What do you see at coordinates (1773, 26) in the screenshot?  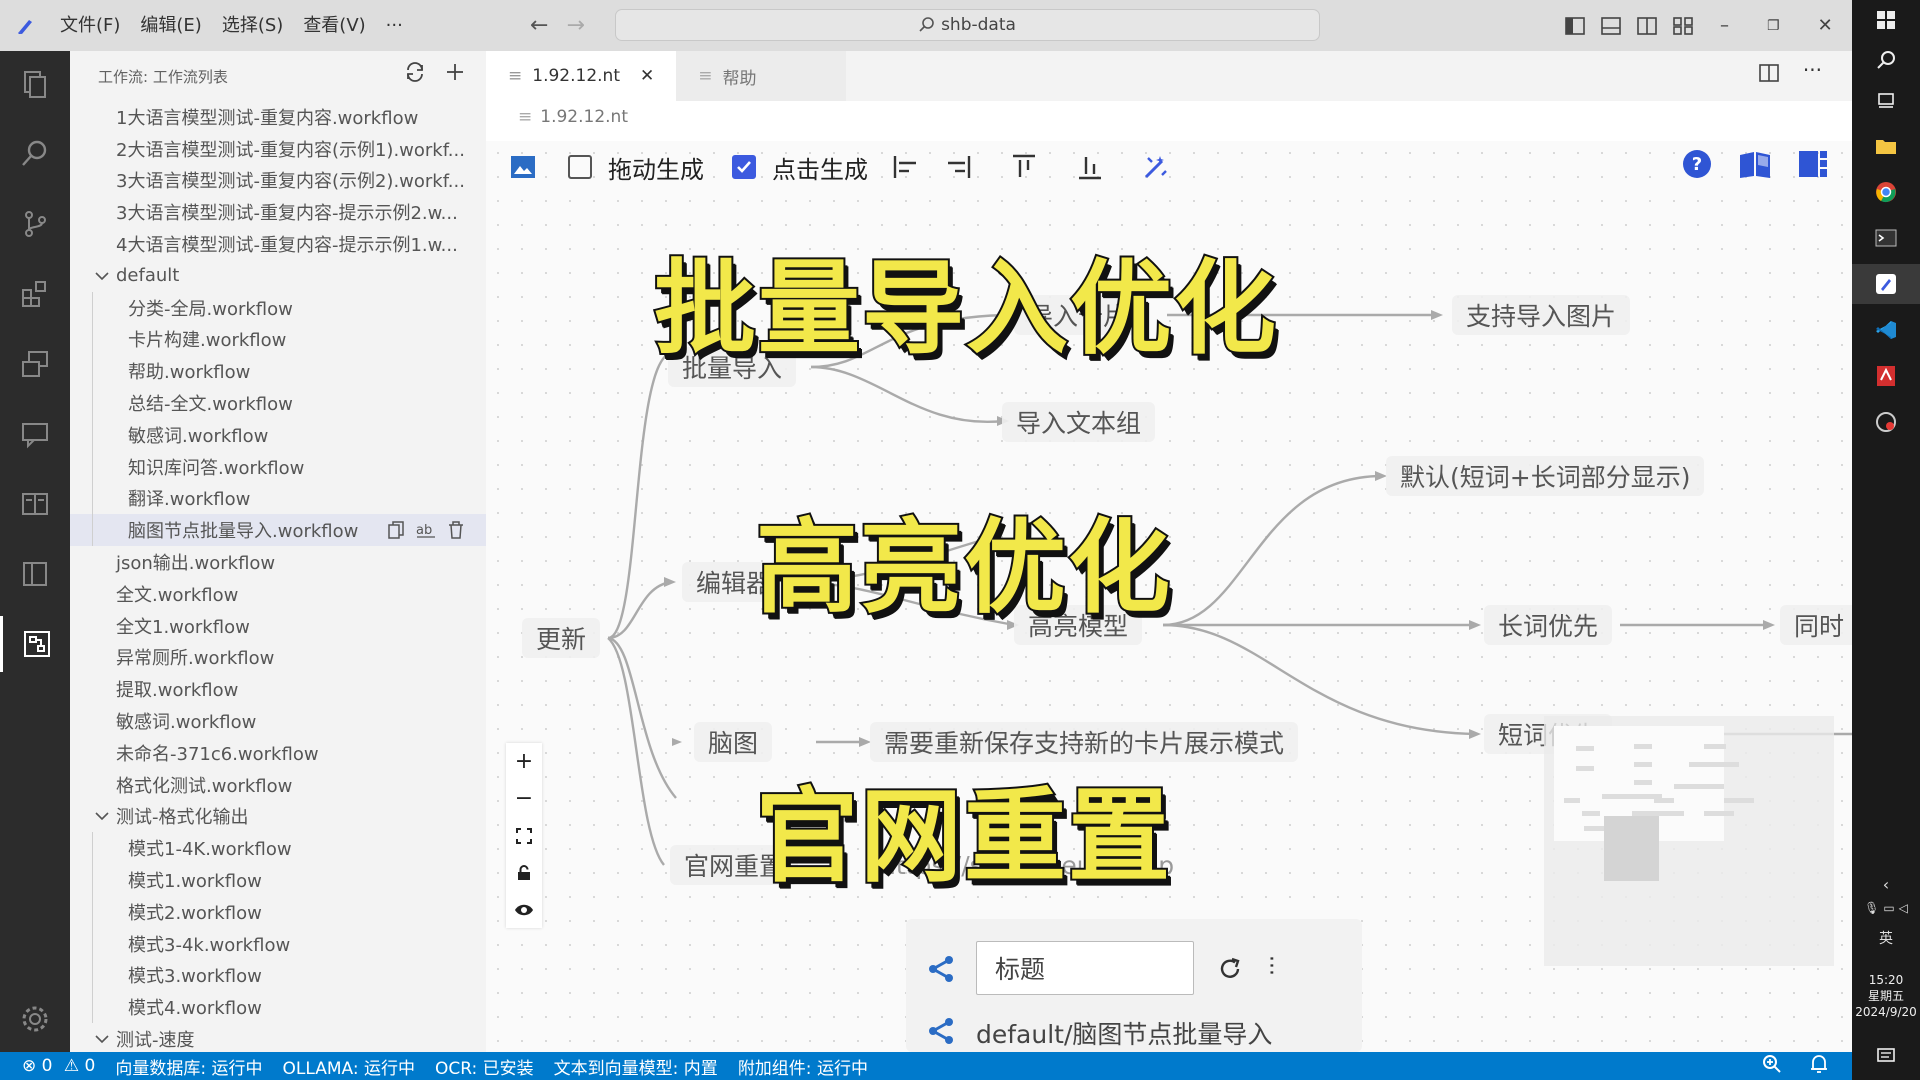 I see `restore-icon: ❐` at bounding box center [1773, 26].